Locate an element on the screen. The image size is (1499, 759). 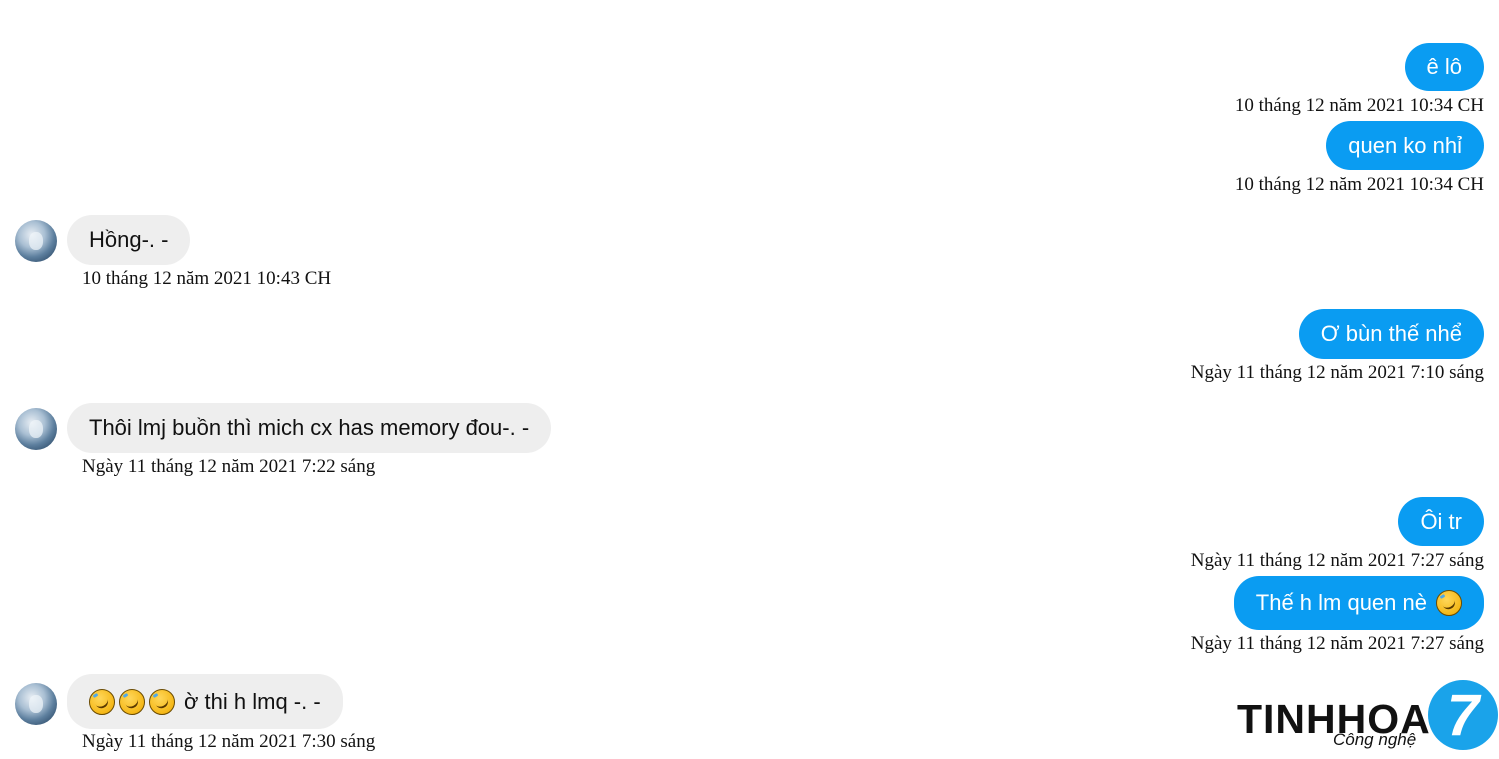
message-text: quen ko nhỉ is located at coordinates (1405, 145).